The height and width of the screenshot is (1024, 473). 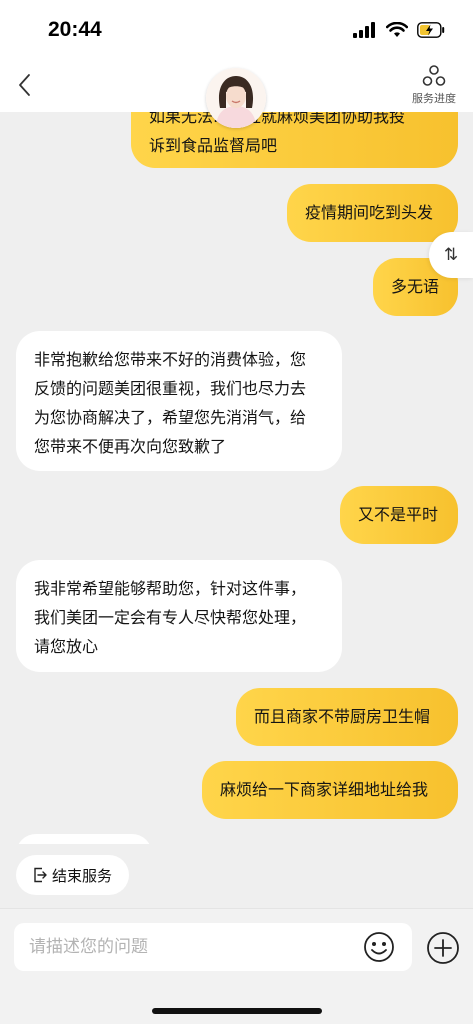 I want to click on message-bubble-incoming-partial, so click(x=84, y=839).